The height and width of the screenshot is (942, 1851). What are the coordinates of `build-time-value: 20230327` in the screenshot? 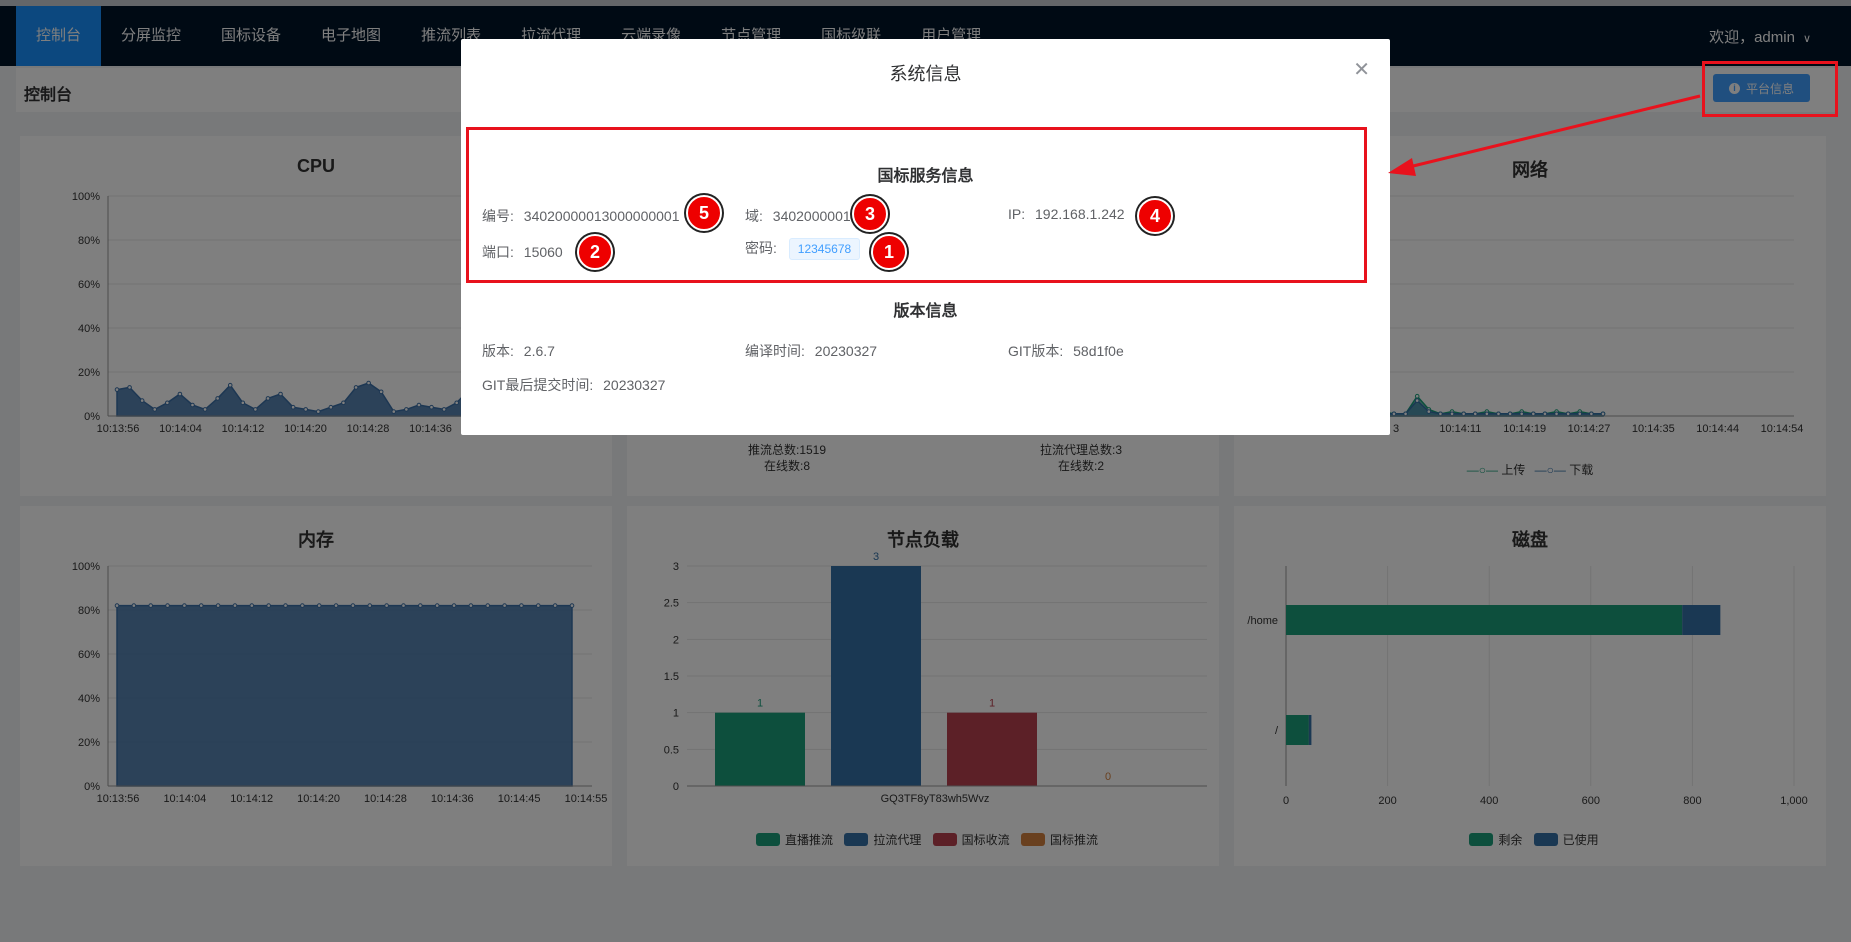 It's located at (846, 351).